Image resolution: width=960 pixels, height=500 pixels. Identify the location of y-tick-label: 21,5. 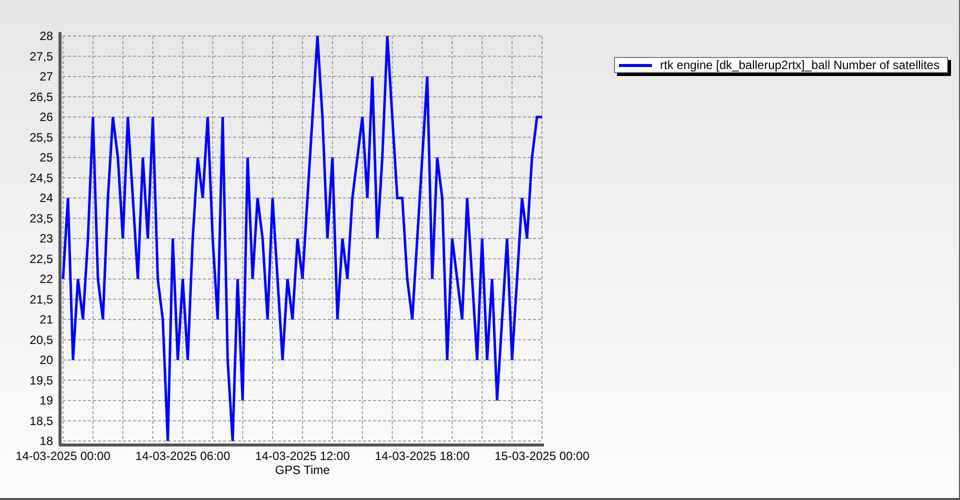
(41, 299).